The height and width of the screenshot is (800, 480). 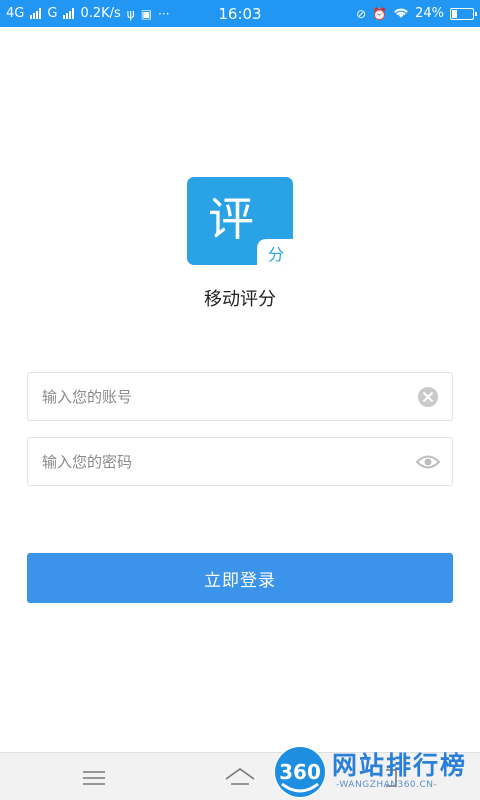 I want to click on watermark-logo-icon: 360, so click(x=300, y=772).